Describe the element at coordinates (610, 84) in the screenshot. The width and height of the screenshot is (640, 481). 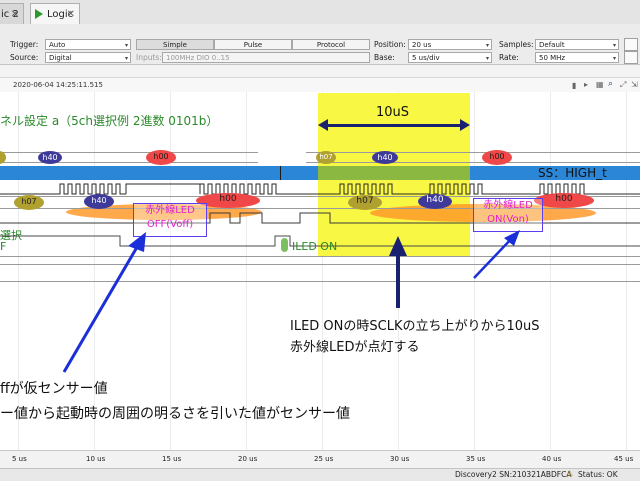
I see `zoom-icon: ⌕` at that location.